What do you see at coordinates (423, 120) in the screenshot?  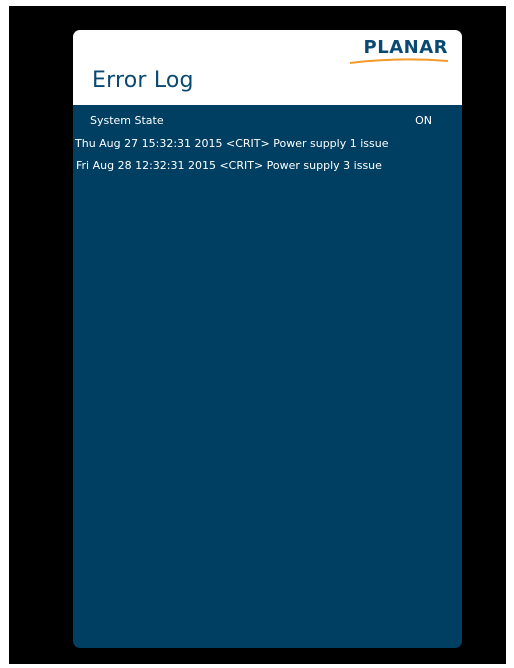 I see `system-state-value: ON` at bounding box center [423, 120].